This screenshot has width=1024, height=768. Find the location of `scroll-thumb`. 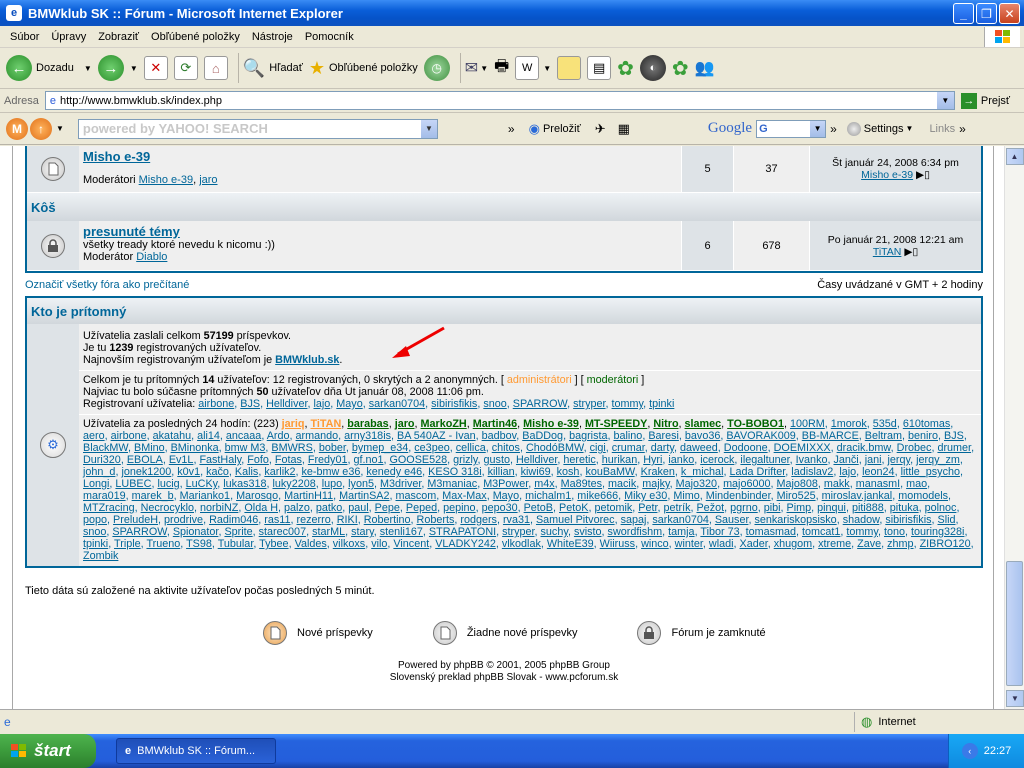

scroll-thumb is located at coordinates (1014, 623).